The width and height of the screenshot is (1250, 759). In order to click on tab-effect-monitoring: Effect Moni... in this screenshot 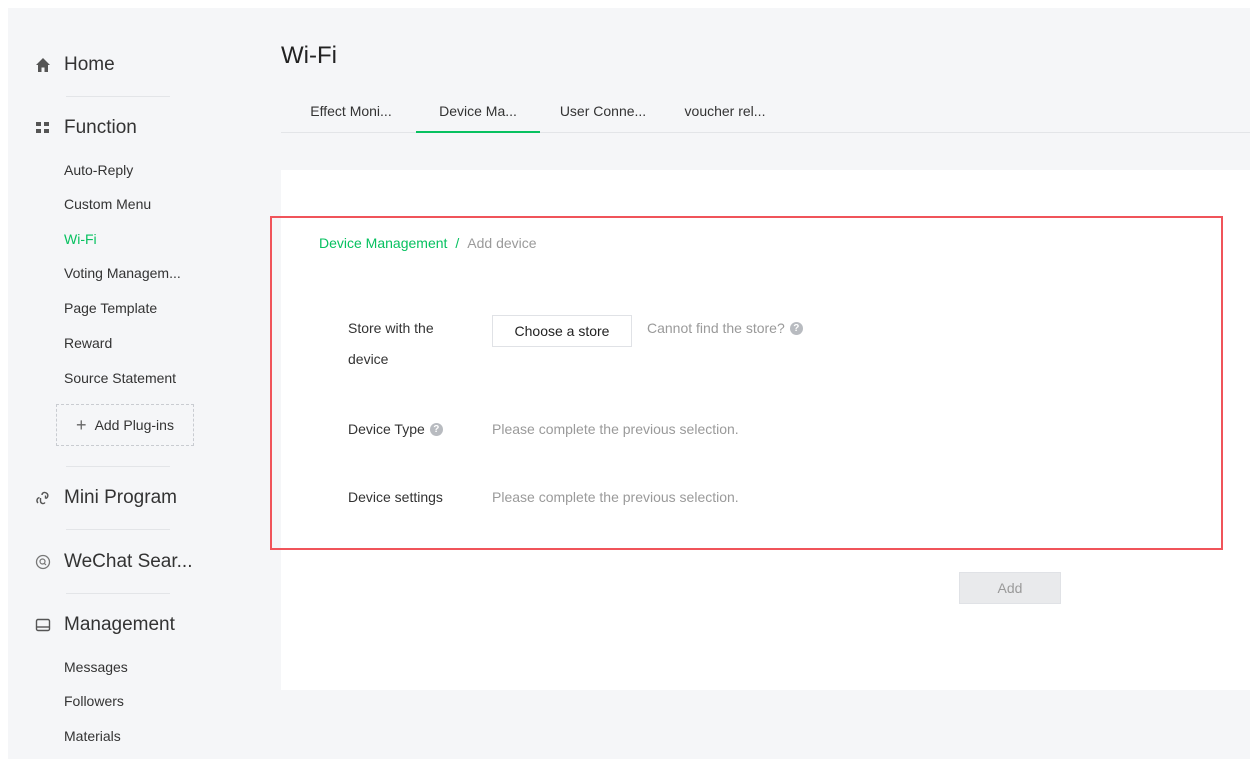, I will do `click(351, 111)`.